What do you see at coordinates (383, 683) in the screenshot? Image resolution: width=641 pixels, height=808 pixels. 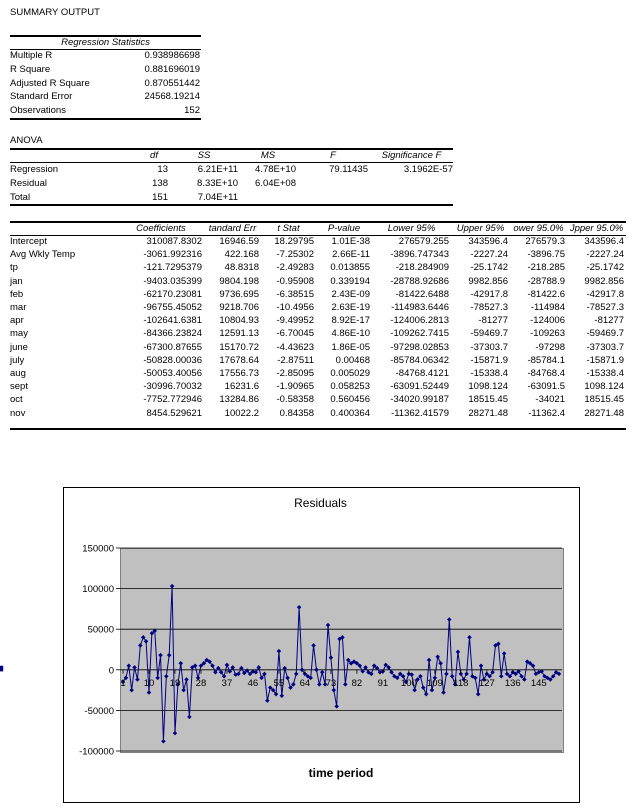 I see `x-tick-label: 91` at bounding box center [383, 683].